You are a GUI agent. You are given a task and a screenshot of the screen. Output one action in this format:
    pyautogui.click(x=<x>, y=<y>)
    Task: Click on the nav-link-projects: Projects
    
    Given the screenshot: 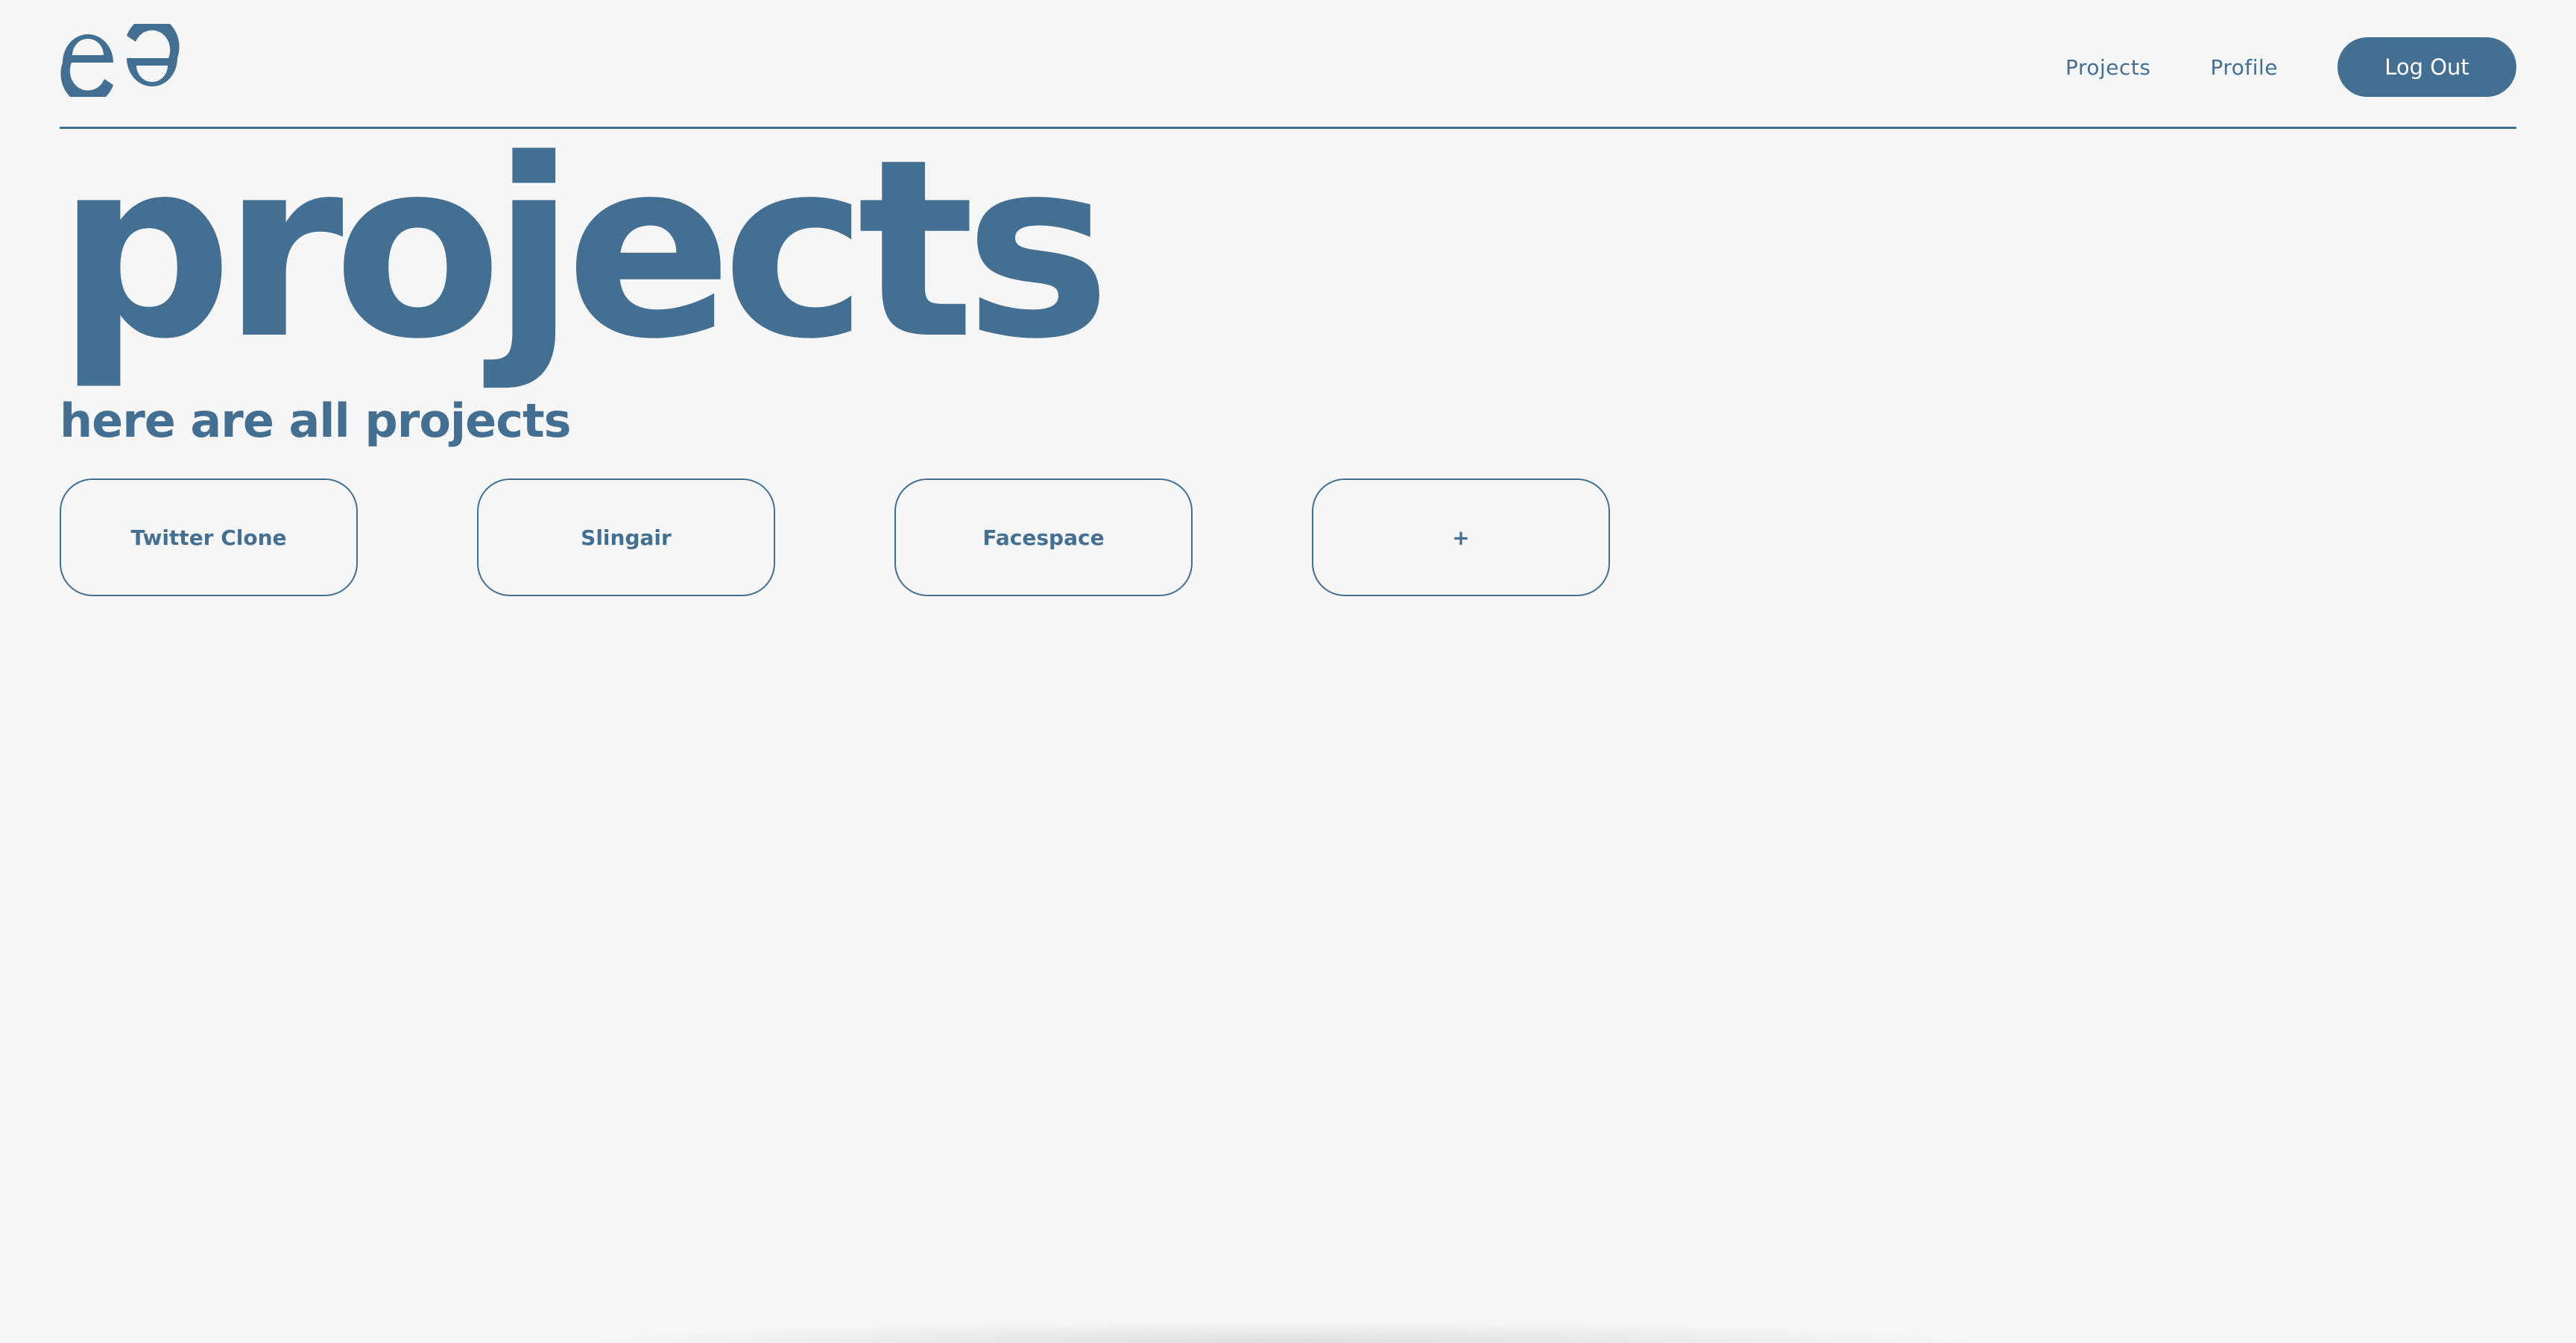 What is the action you would take?
    pyautogui.click(x=2107, y=67)
    